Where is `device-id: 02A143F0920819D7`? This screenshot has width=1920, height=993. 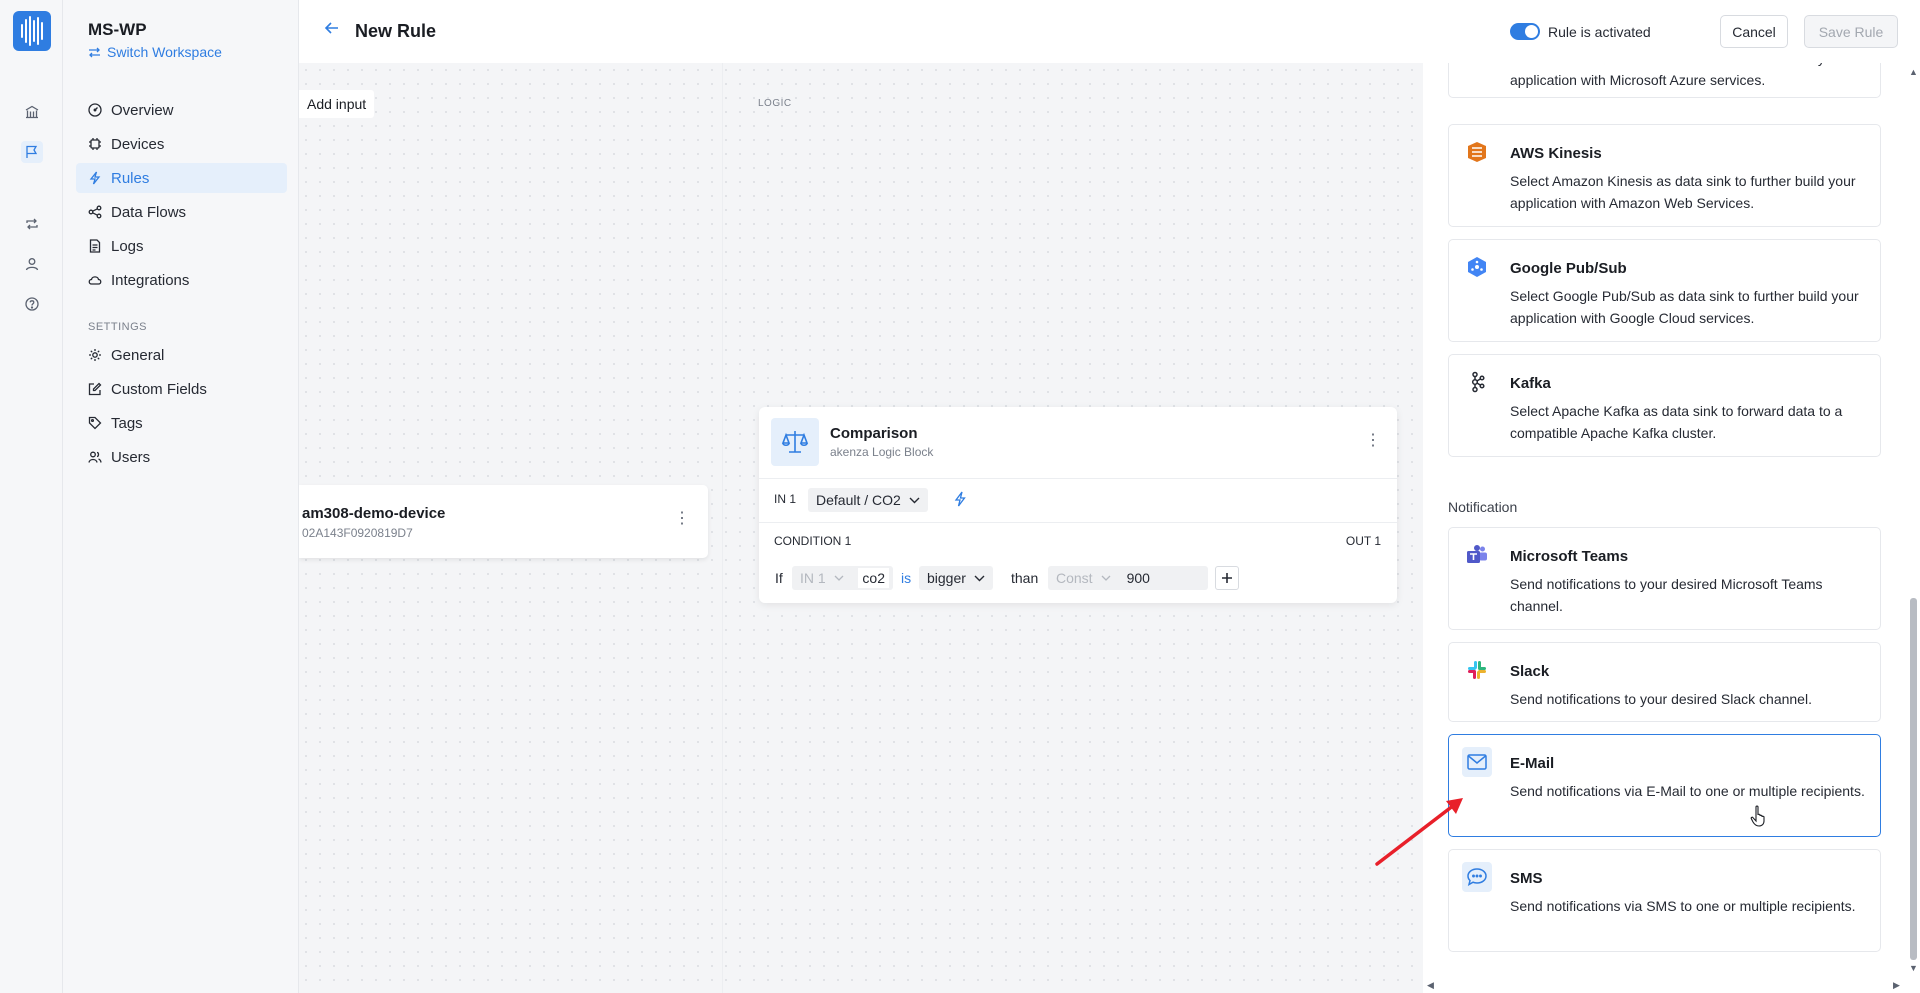
device-id: 02A143F0920819D7 is located at coordinates (357, 533).